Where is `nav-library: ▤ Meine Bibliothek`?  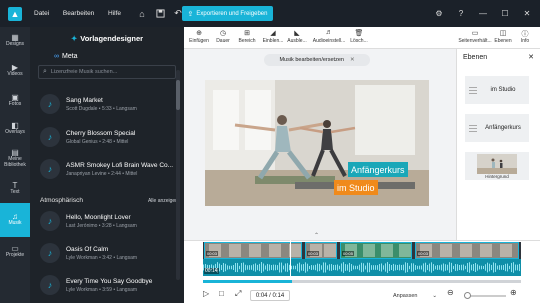
nav-library: ▤ Meine Bibliothek is located at coordinates (15, 159).